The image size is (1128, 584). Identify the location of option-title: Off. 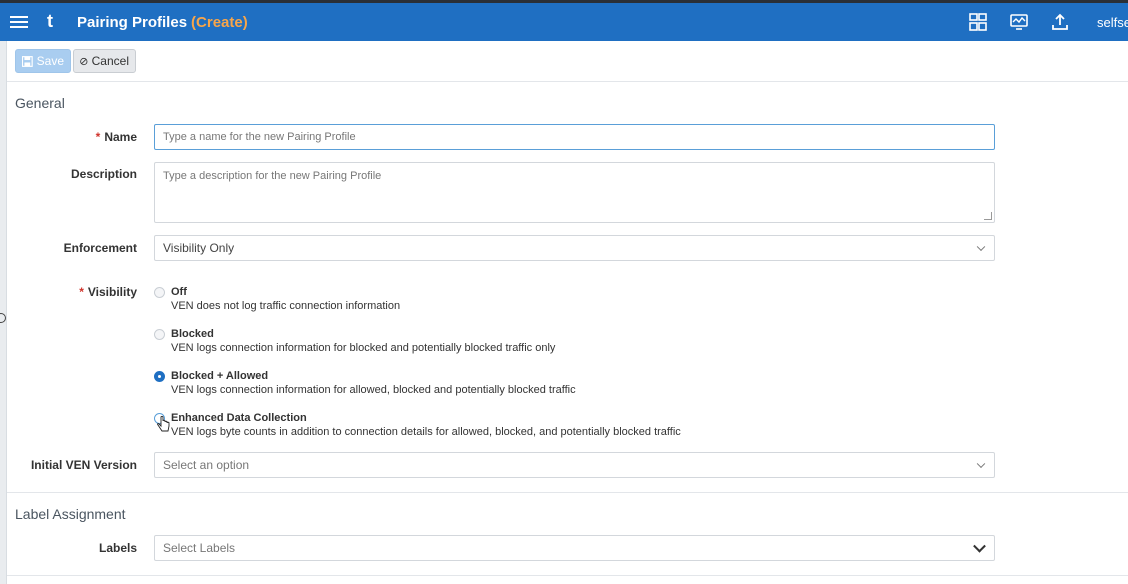
(179, 292).